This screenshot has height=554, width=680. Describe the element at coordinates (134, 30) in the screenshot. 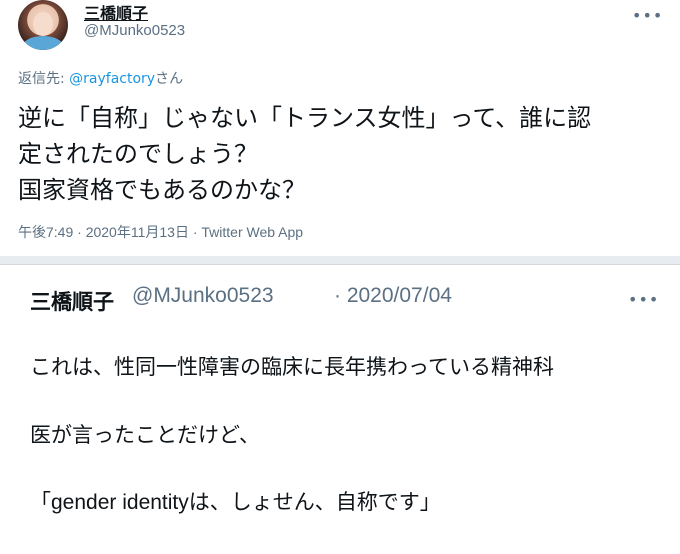

I see `user-handle: @MJunko0523` at that location.